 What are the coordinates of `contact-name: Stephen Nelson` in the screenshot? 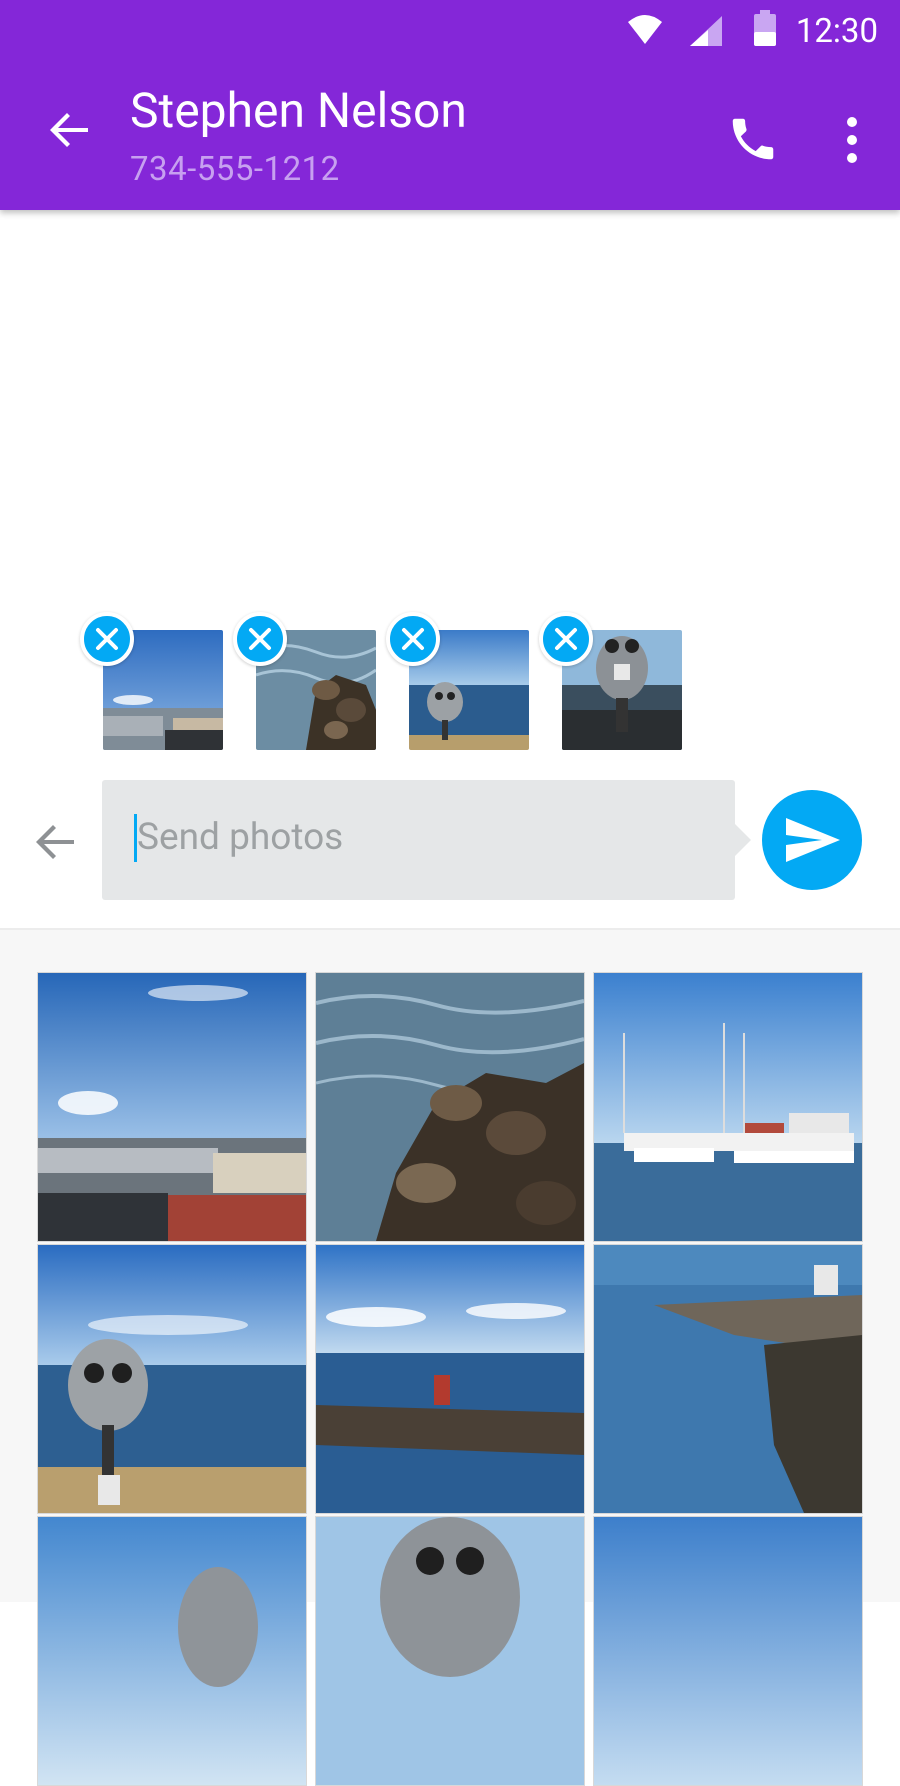 It's located at (298, 110).